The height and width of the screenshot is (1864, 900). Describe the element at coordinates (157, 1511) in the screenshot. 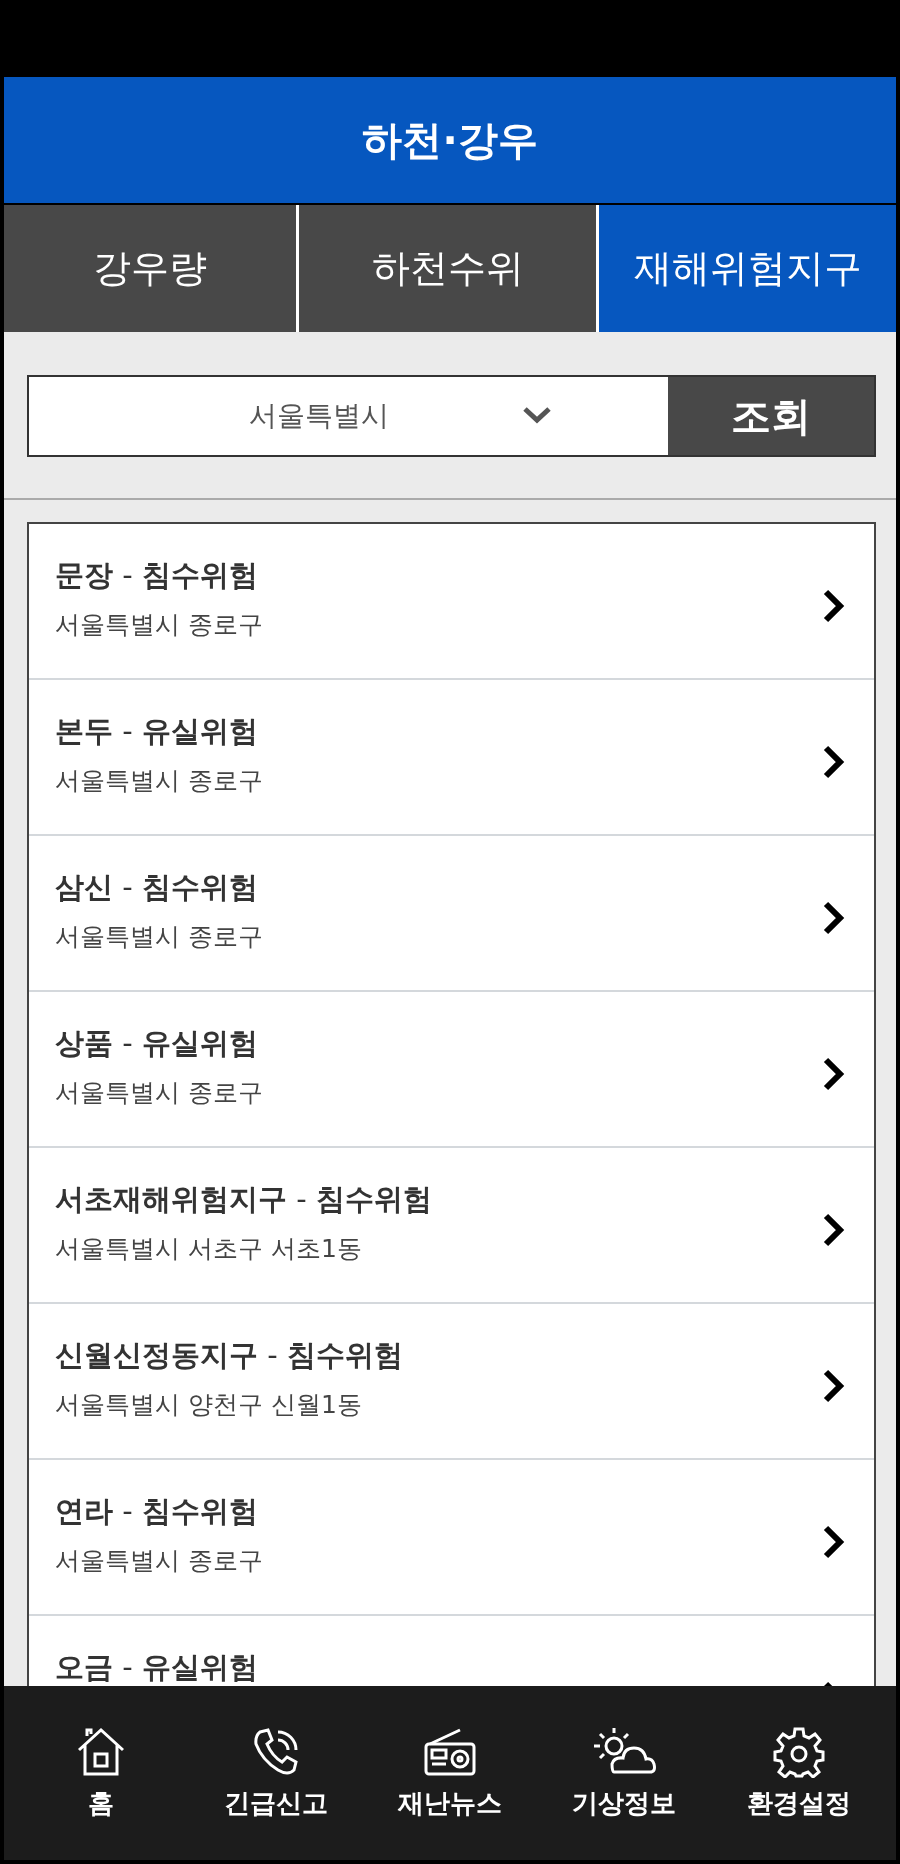

I see `district-title: 연라 - 침수위험` at that location.